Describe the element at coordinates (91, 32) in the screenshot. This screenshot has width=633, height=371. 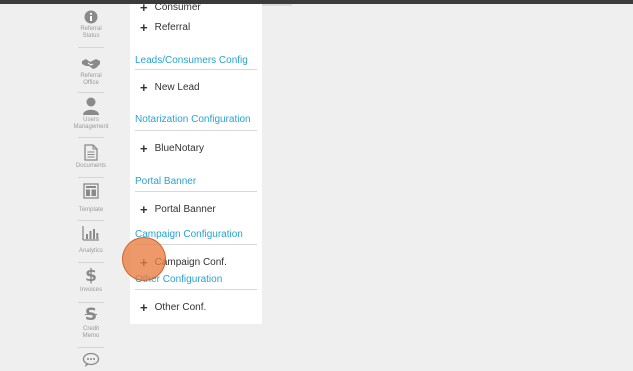
I see `sidebar-item-label: Referral Status` at that location.